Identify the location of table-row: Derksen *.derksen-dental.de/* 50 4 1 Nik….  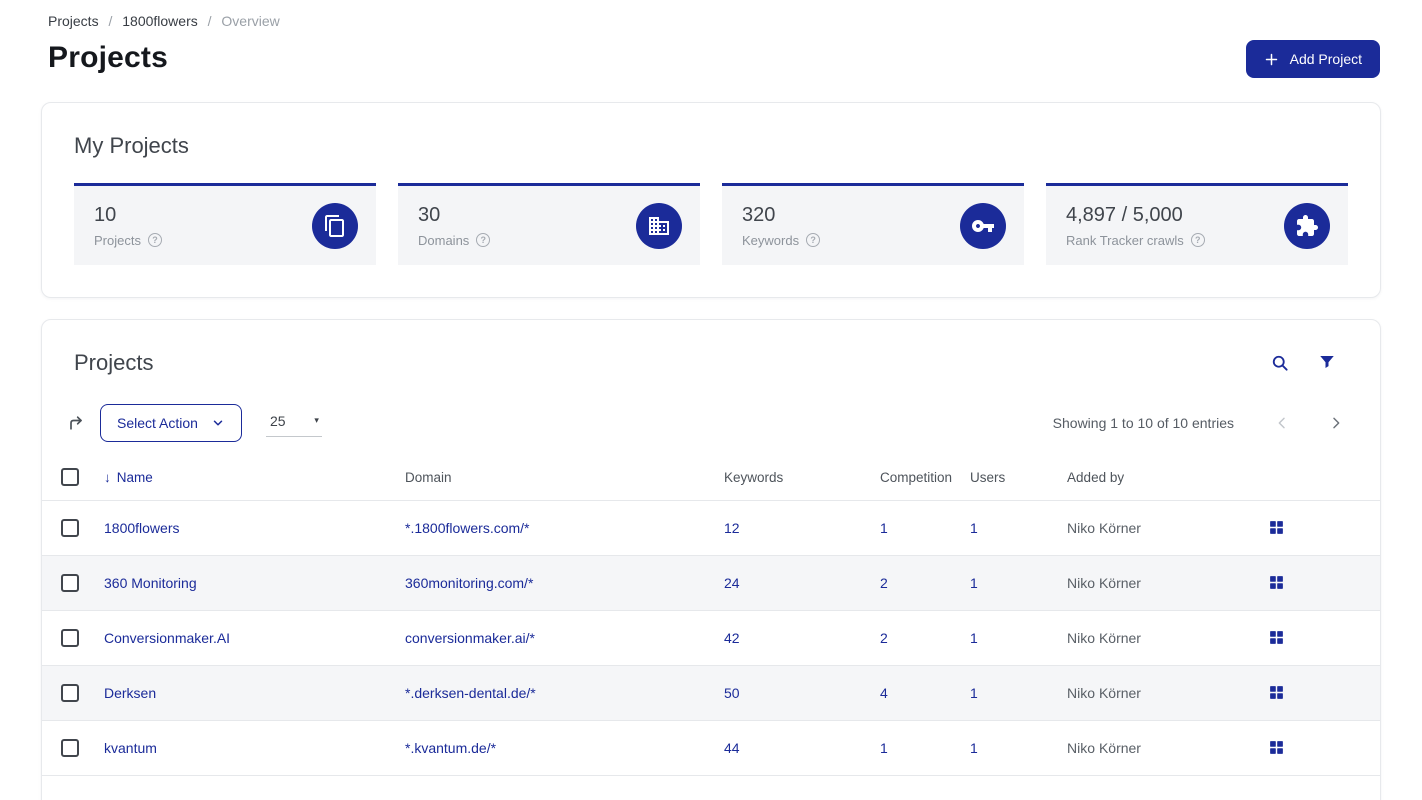
(711, 693).